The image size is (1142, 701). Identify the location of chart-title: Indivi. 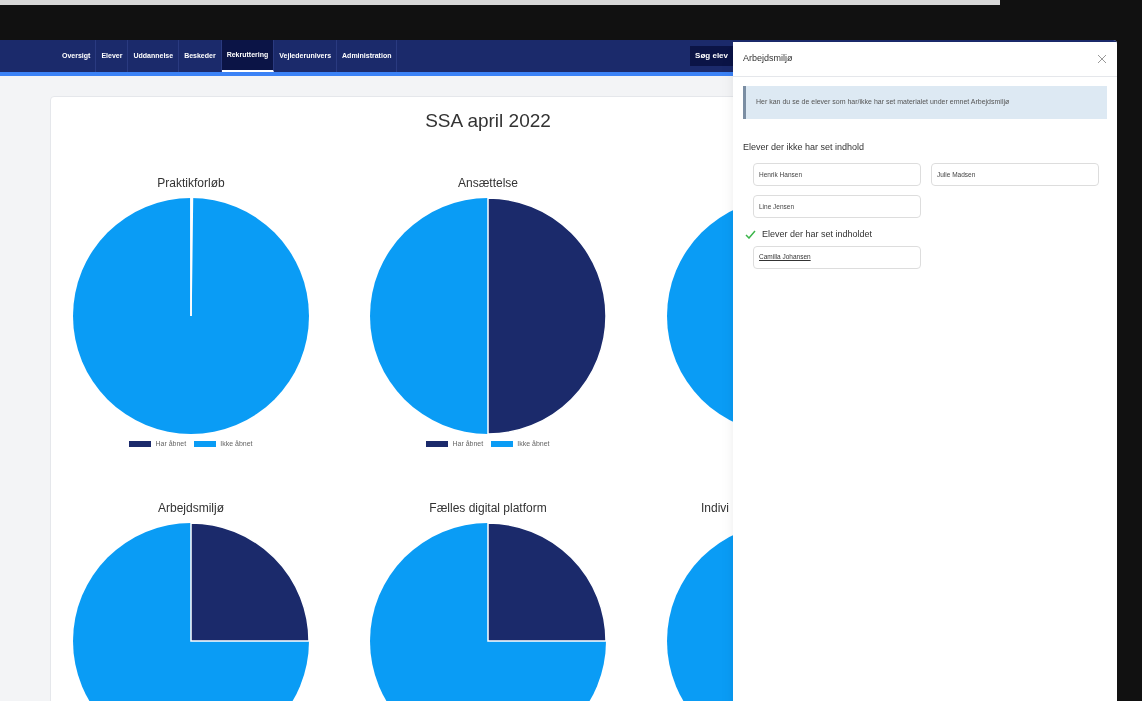
(715, 508).